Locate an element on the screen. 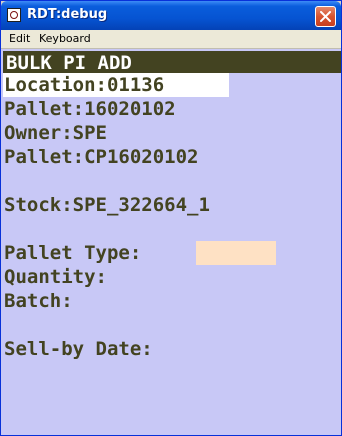  window-title: RDT:debug is located at coordinates (67, 14).